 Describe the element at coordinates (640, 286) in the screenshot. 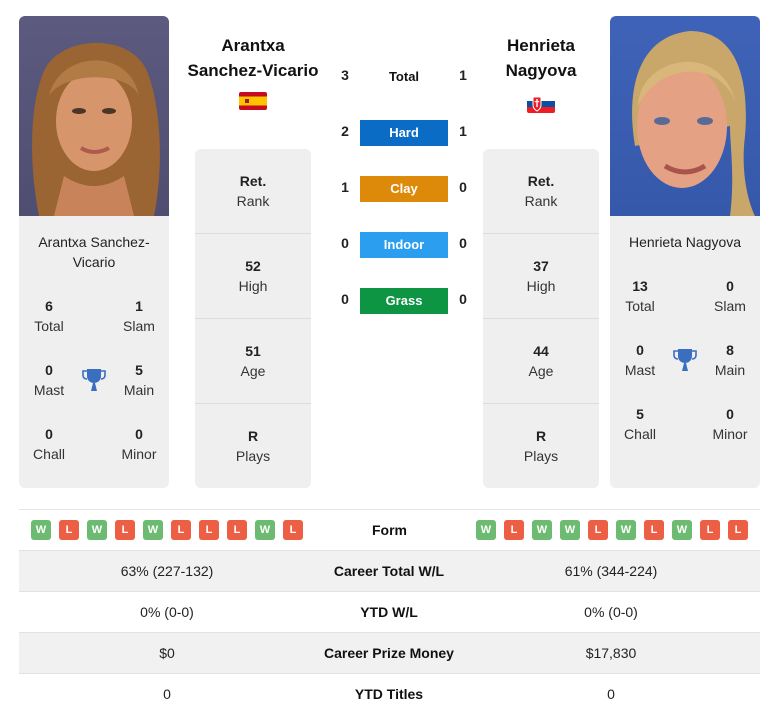

I see `titles-total-value: 13` at that location.